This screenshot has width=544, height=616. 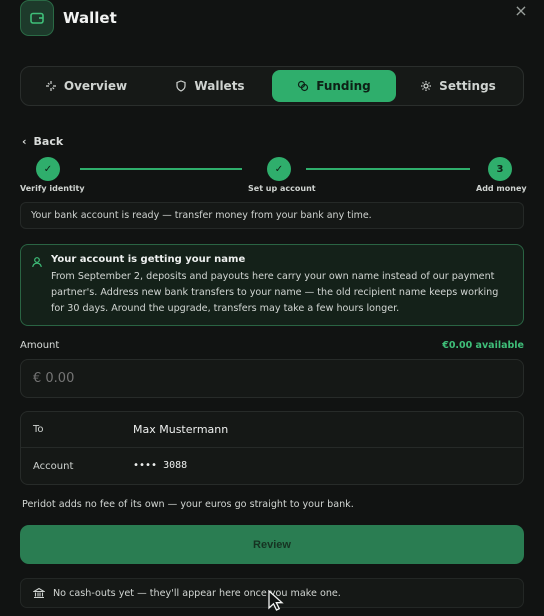 I want to click on shield-icon, so click(x=181, y=86).